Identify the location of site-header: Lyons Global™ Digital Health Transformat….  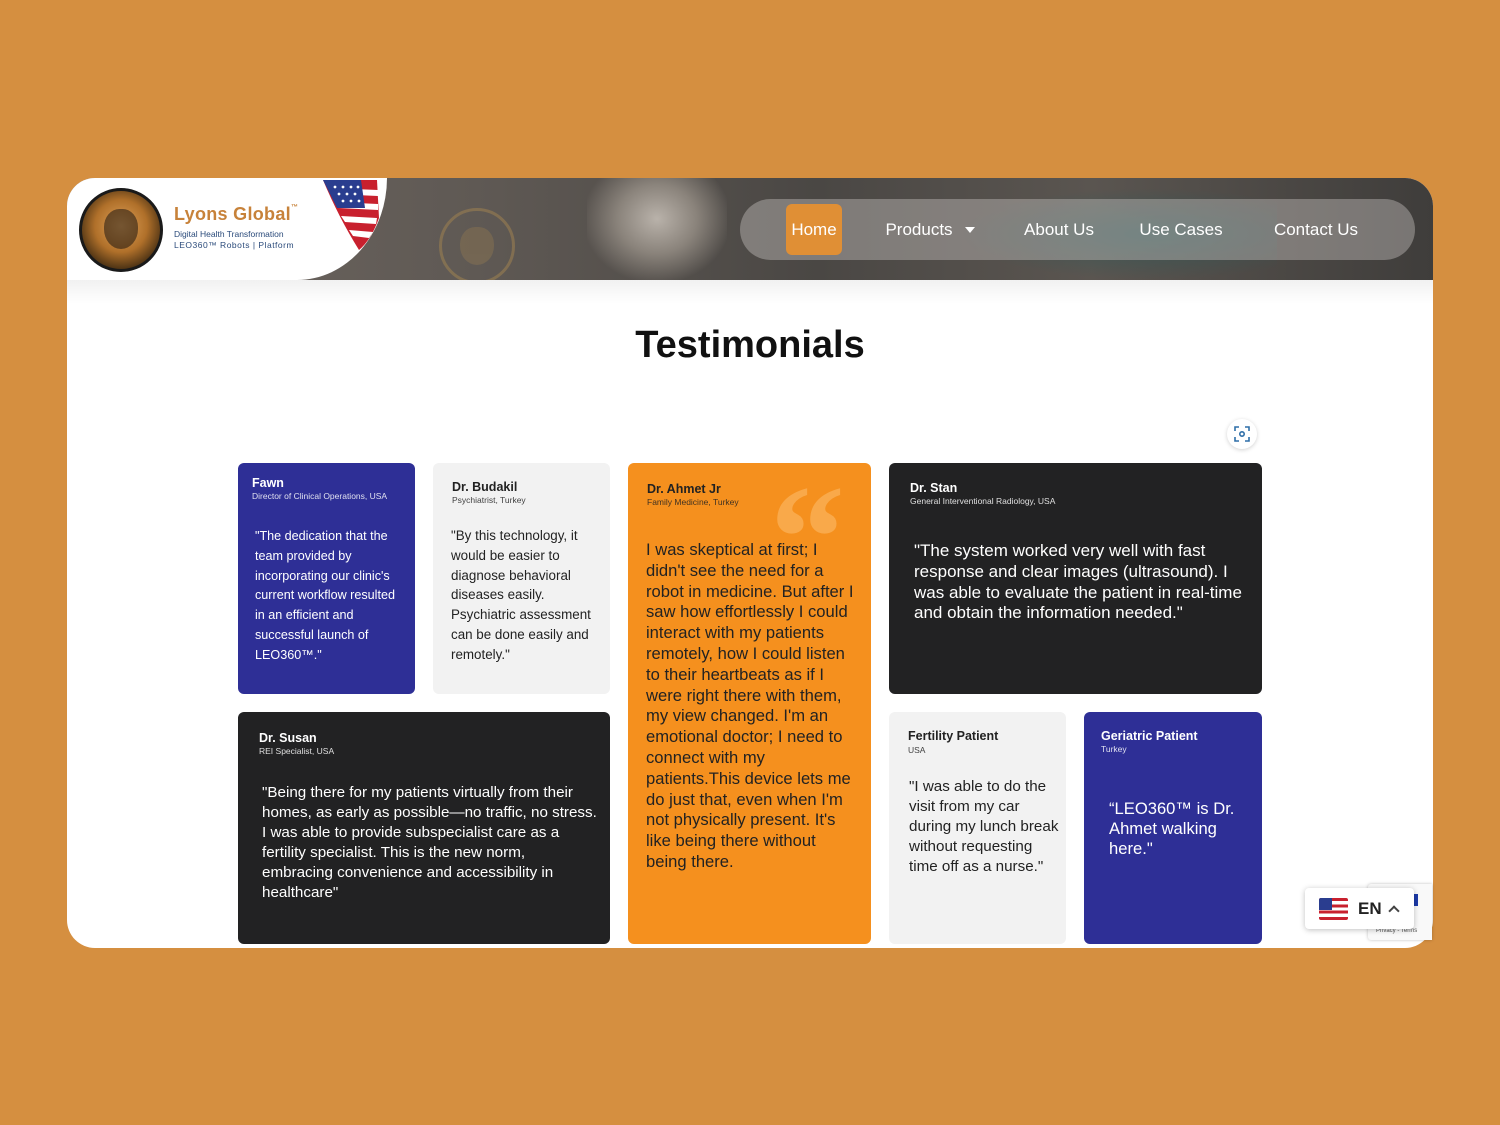
(750, 231).